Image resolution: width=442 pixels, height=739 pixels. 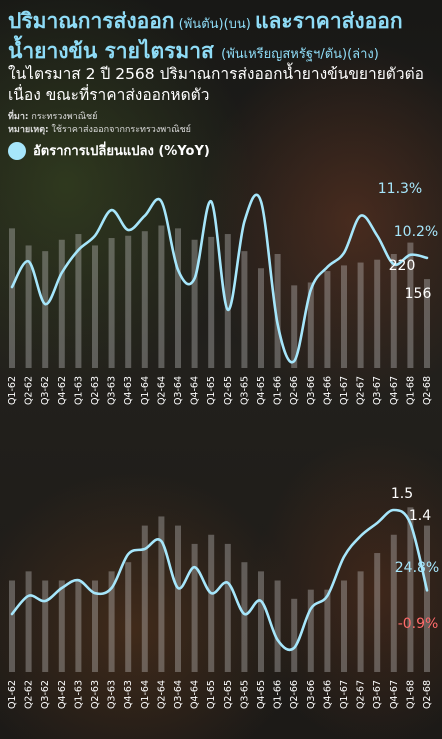 I want to click on tick-label-1-19: Q4-66, so click(x=327, y=694).